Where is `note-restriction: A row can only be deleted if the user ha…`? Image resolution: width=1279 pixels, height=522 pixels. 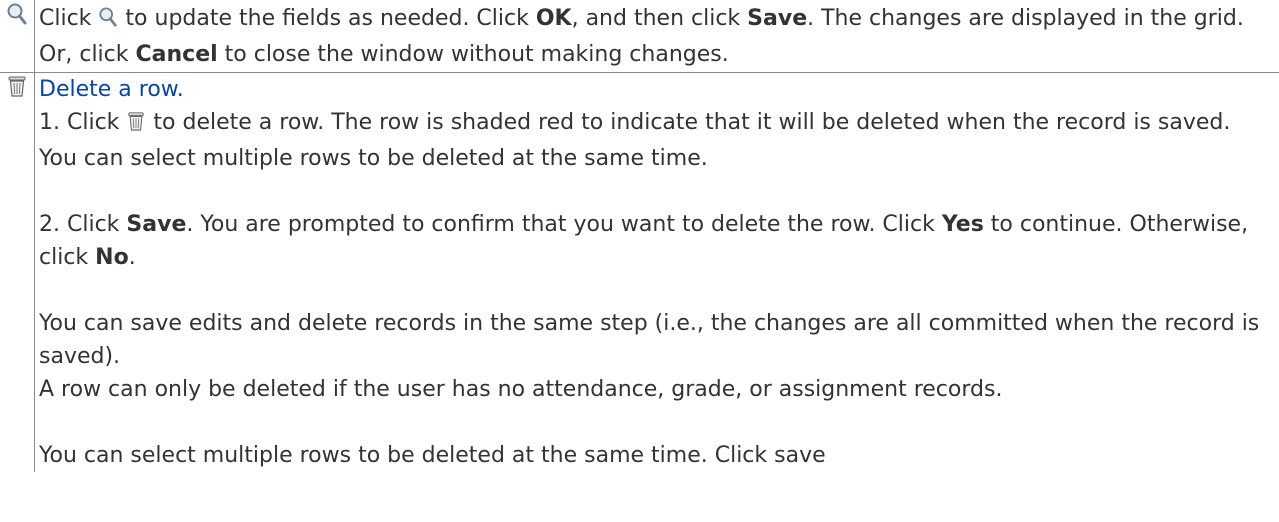
note-restriction: A row can only be deleted if the user ha… is located at coordinates (521, 389).